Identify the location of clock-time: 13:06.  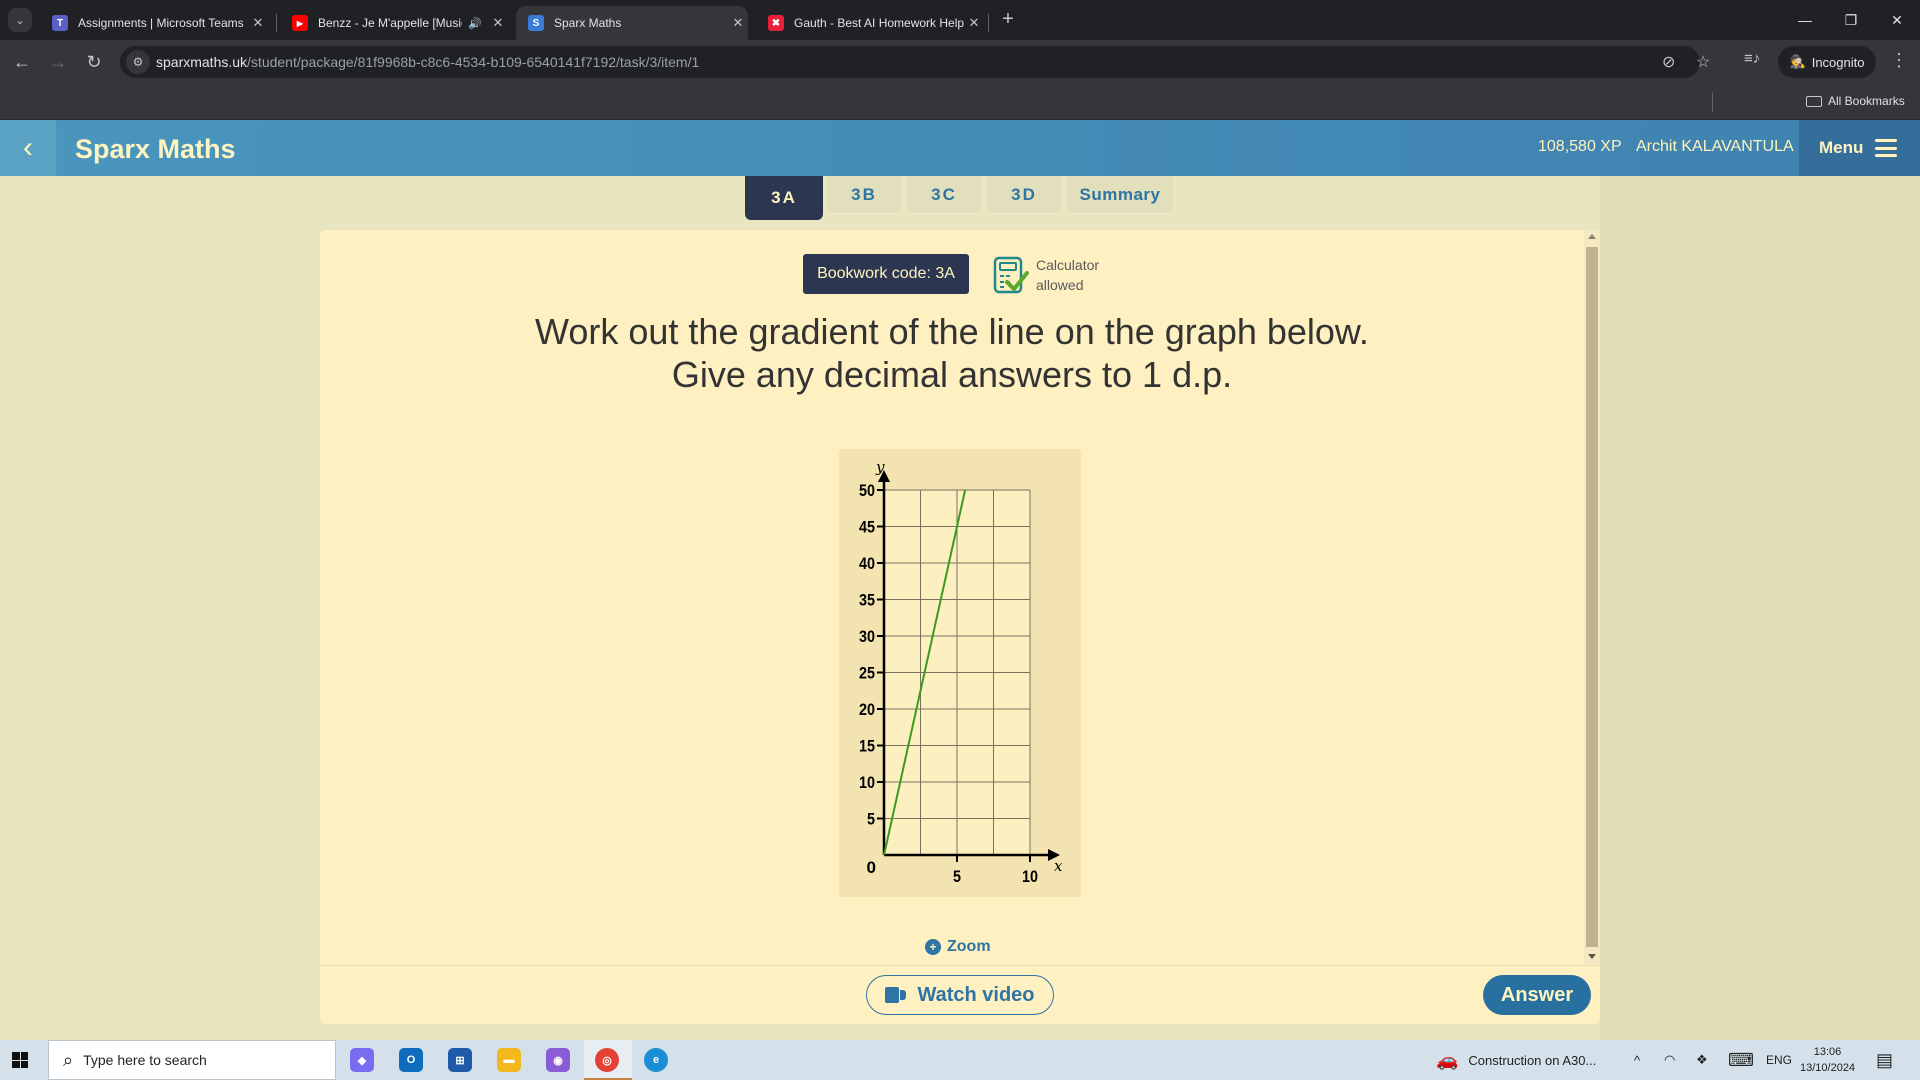
(1827, 1052).